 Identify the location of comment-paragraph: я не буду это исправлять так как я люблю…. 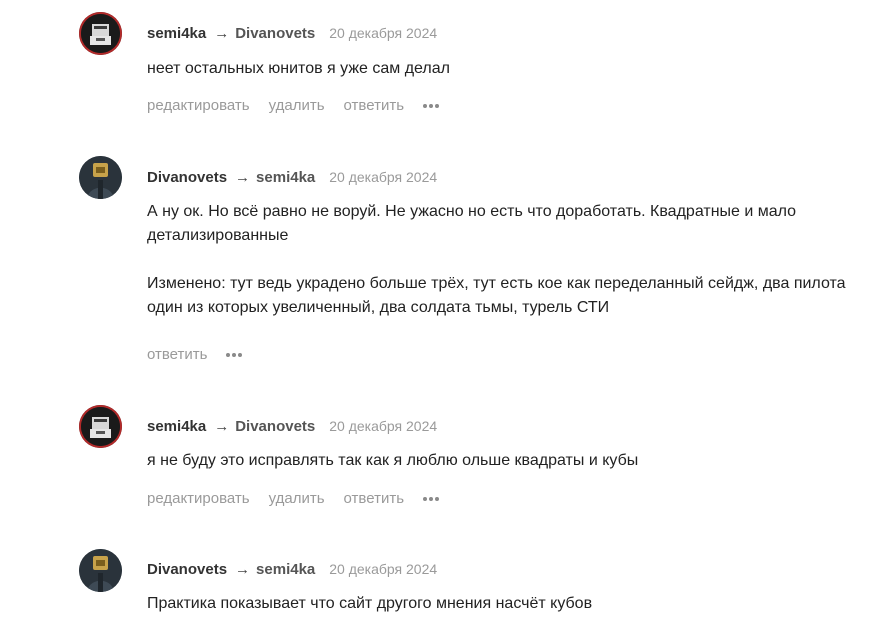
(393, 460).